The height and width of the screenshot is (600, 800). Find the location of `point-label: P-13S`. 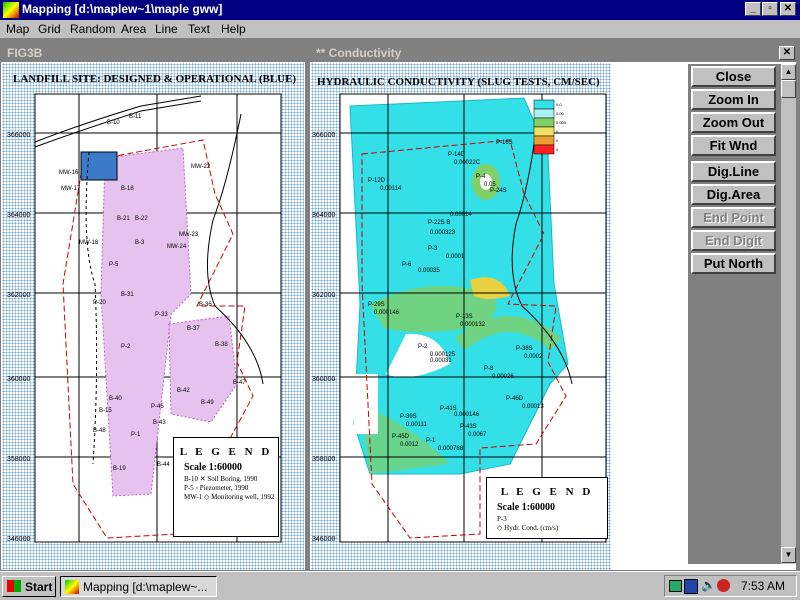

point-label: P-13S is located at coordinates (464, 317).